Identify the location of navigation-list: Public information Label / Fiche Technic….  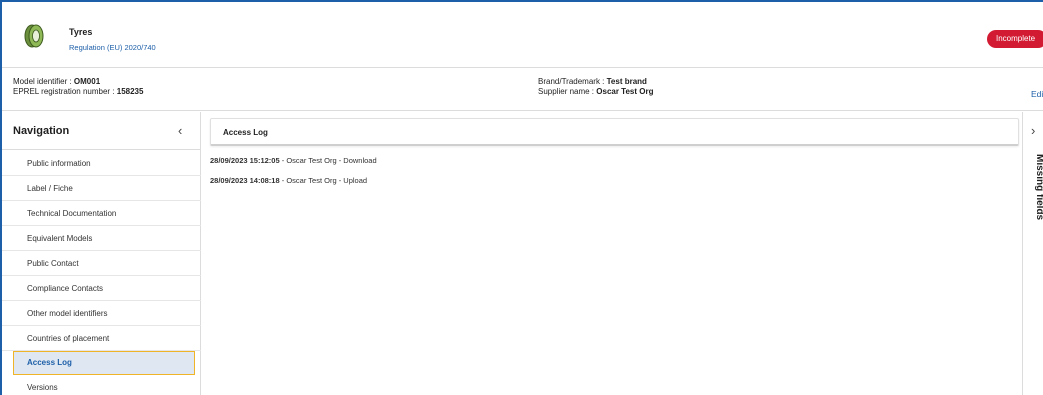
(101, 273).